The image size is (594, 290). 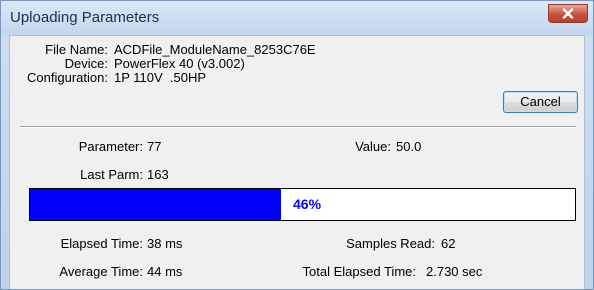 I want to click on average-time-label: Average Time:, so click(x=101, y=271).